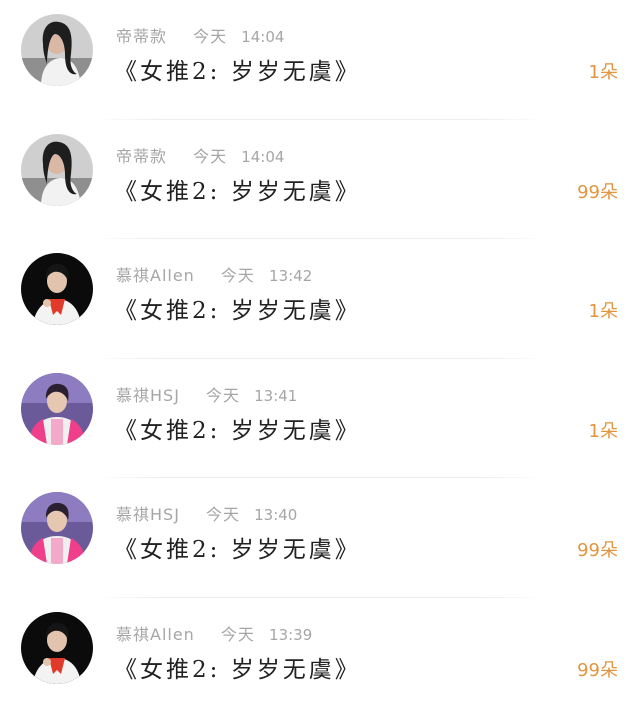  What do you see at coordinates (214, 633) in the screenshot?
I see `message-meta: 慕祺Allen 今天 13:39` at bounding box center [214, 633].